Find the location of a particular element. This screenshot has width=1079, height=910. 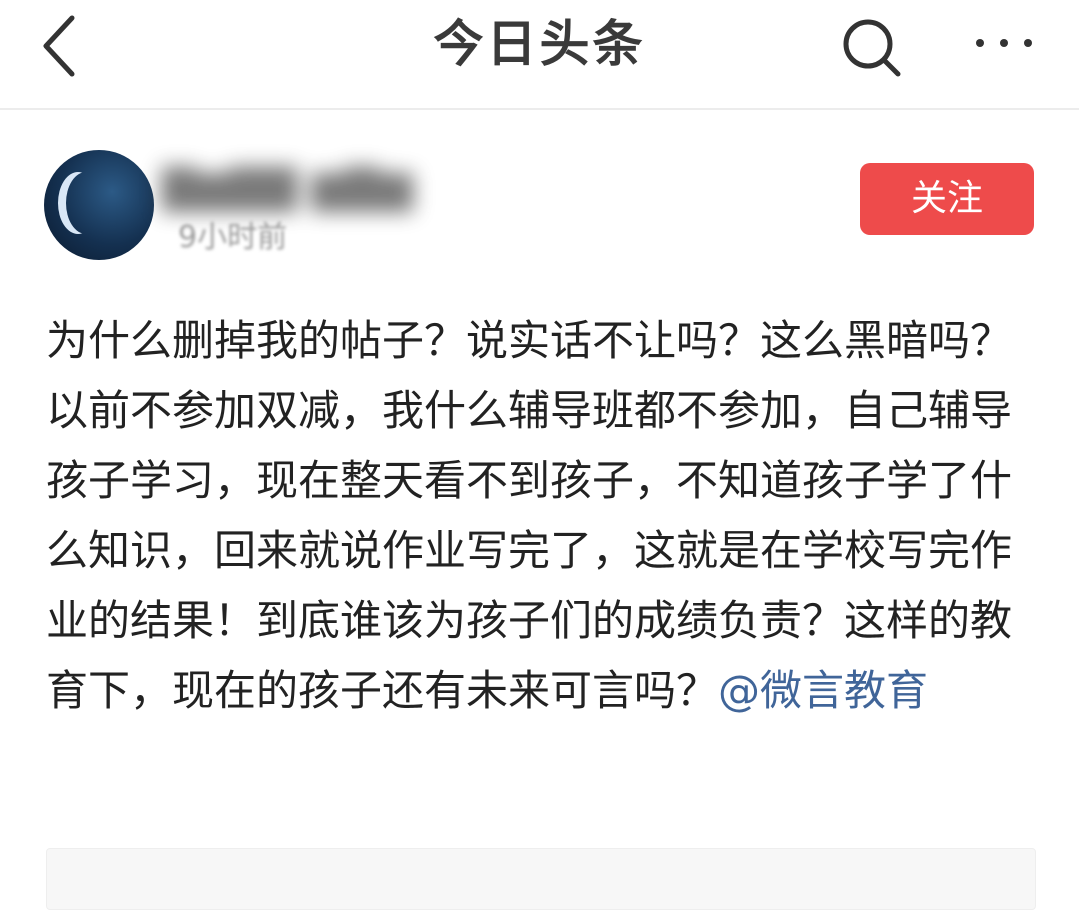

more-dots-icon is located at coordinates (1004, 43).